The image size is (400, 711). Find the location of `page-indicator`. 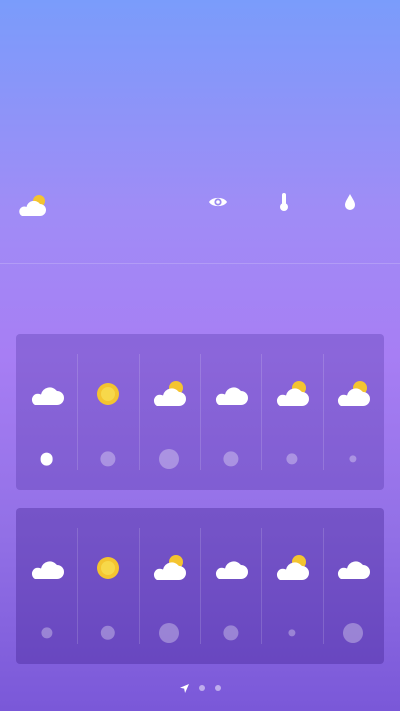

page-indicator is located at coordinates (200, 688).